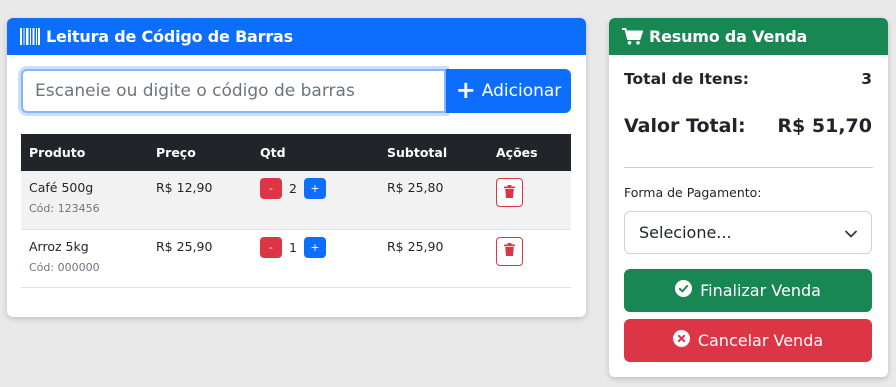 The width and height of the screenshot is (896, 387). What do you see at coordinates (84, 258) in the screenshot?
I see `product-cell: Arroz 5kg Cód: 000000` at bounding box center [84, 258].